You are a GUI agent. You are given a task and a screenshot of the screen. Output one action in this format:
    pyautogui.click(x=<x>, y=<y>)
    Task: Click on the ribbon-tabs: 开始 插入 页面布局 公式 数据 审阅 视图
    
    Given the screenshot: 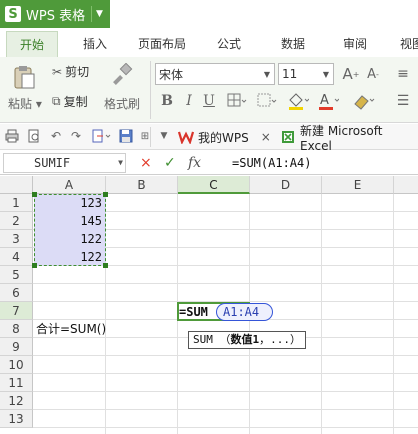 What is the action you would take?
    pyautogui.click(x=209, y=44)
    